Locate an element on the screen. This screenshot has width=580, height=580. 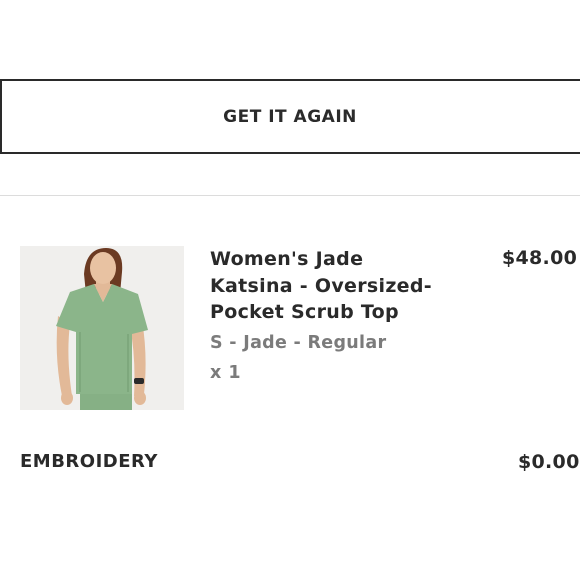
get-it-again-label: GET IT AGAIN is located at coordinates (290, 116).